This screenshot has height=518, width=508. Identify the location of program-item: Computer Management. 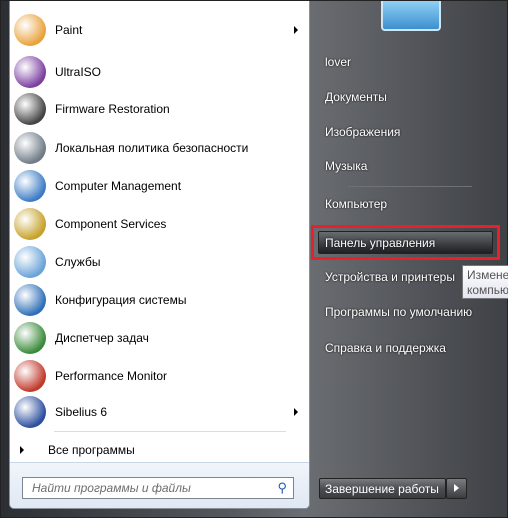
(160, 186).